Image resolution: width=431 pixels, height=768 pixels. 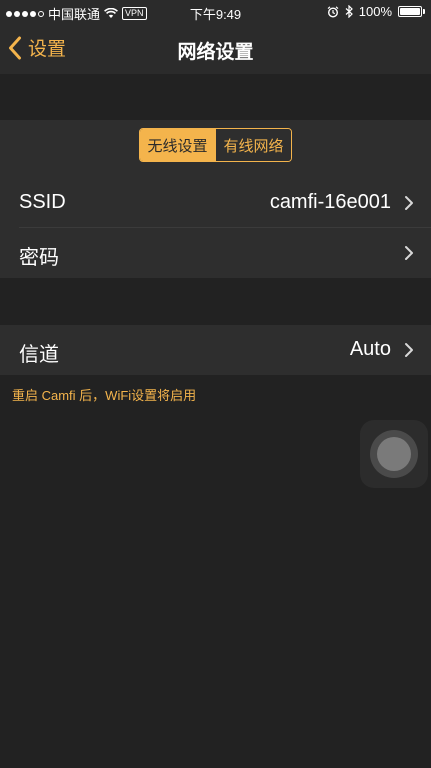 I want to click on assistive-touch-icon, so click(x=394, y=454).